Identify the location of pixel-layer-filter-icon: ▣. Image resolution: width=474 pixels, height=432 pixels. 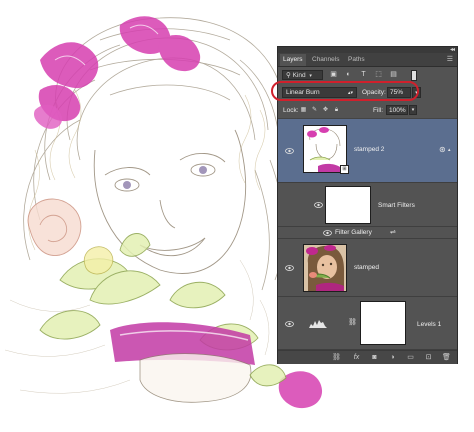
(333, 74).